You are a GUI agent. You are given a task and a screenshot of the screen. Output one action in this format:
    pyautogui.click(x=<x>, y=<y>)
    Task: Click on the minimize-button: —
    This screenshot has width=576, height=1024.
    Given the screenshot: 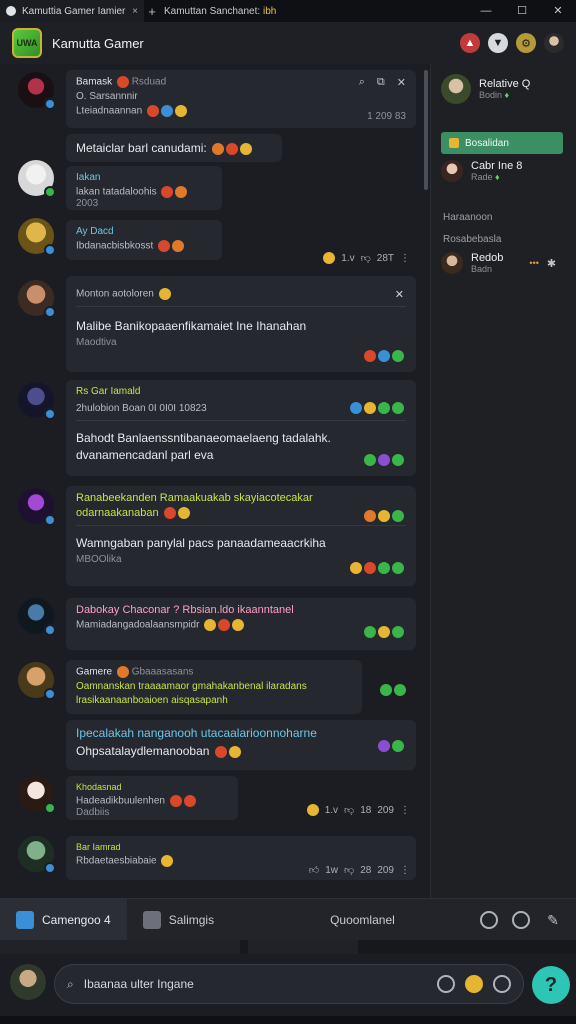 What is the action you would take?
    pyautogui.click(x=486, y=11)
    